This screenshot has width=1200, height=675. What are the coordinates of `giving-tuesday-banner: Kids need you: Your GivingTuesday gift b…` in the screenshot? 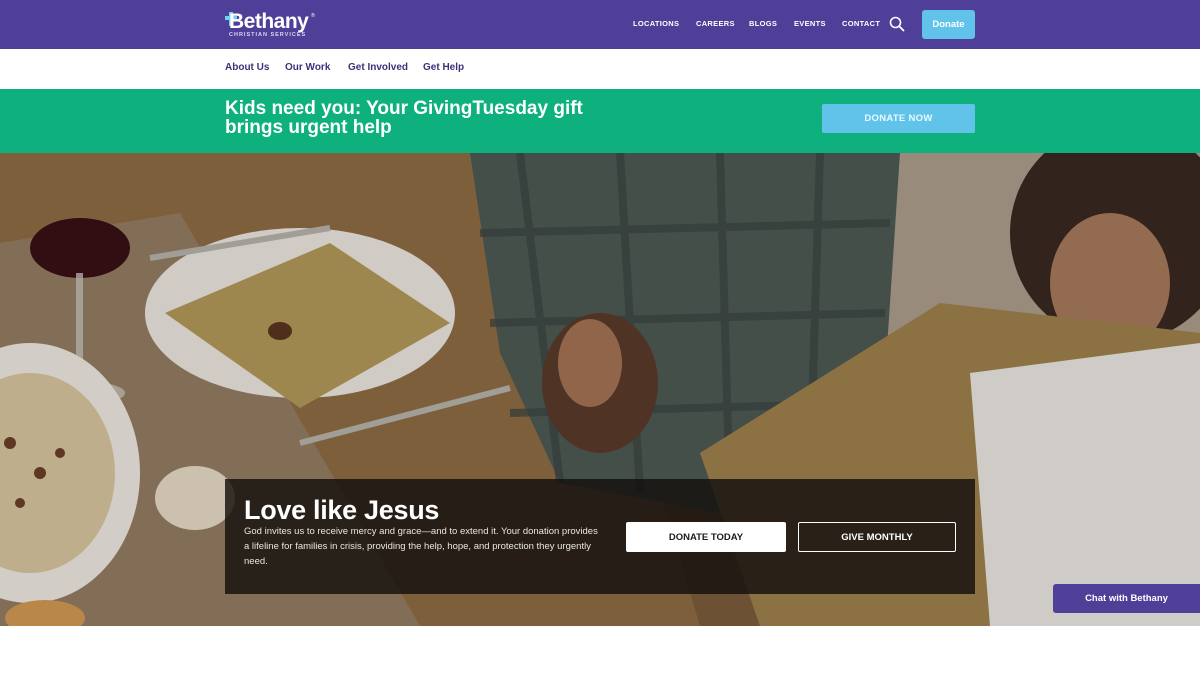 It's located at (600, 121).